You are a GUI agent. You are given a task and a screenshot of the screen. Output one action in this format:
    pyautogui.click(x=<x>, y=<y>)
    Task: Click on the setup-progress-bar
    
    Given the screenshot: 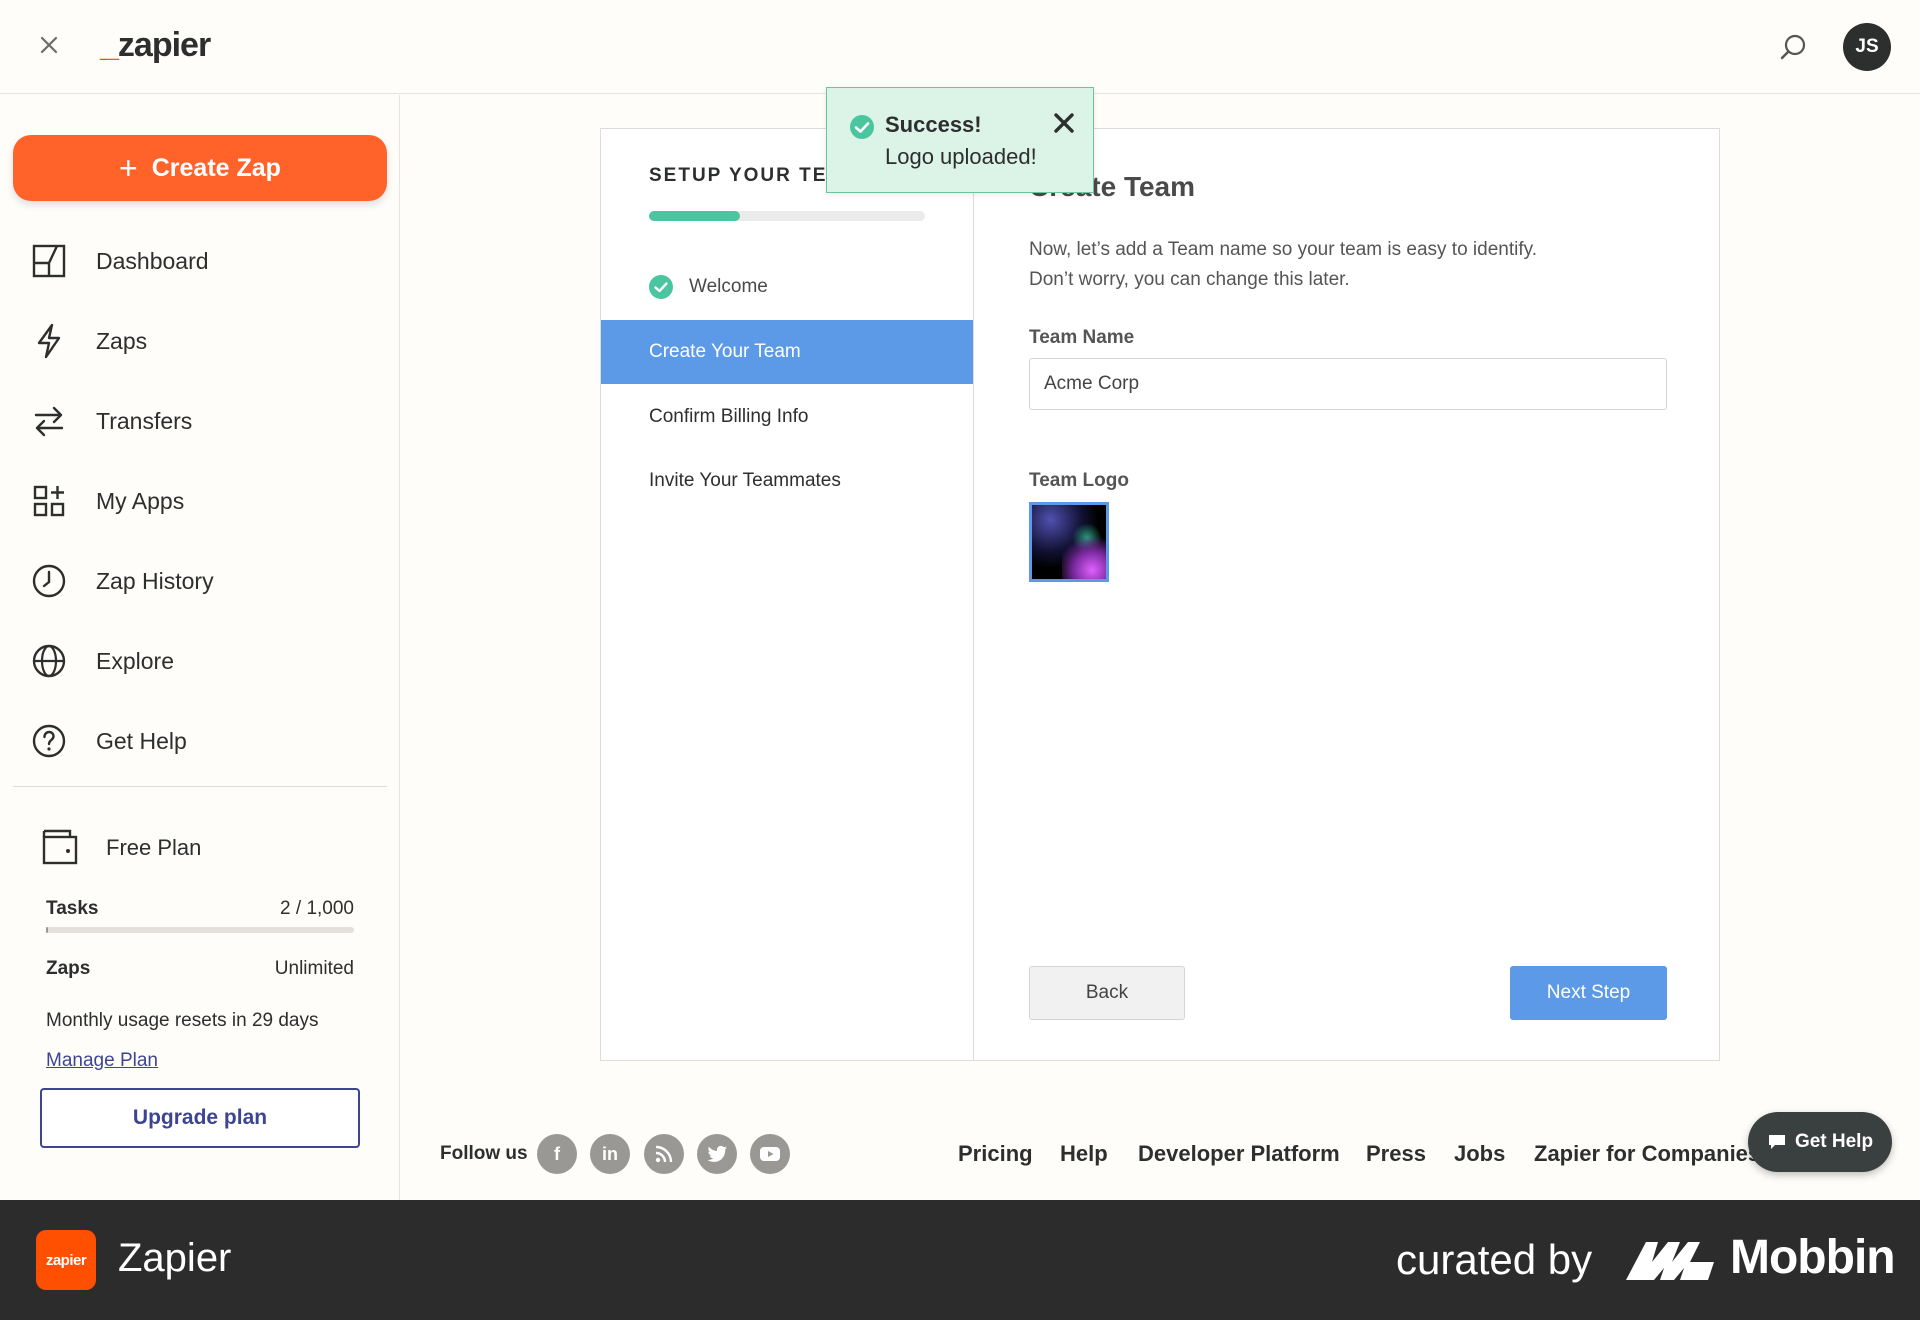 What is the action you would take?
    pyautogui.click(x=787, y=216)
    